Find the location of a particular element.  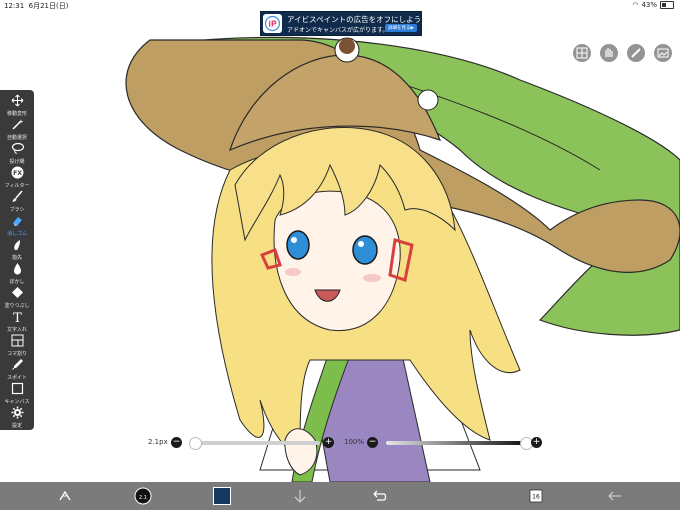

text-icon: T is located at coordinates (17, 317).